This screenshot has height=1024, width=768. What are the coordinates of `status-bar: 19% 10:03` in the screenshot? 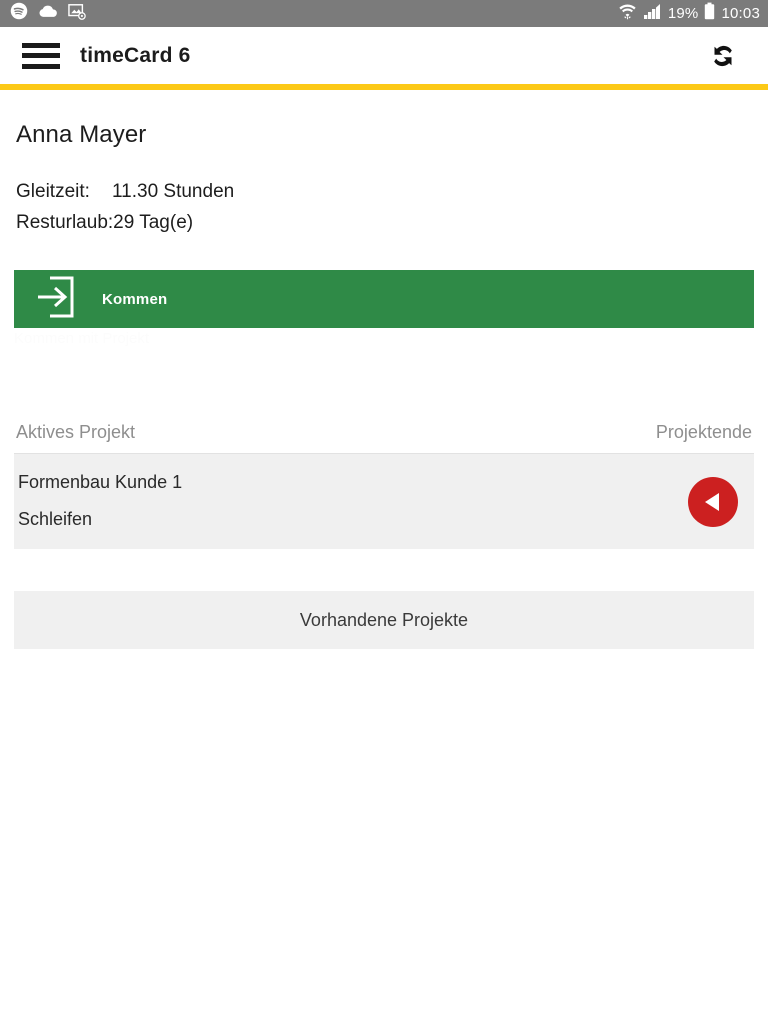 It's located at (384, 13).